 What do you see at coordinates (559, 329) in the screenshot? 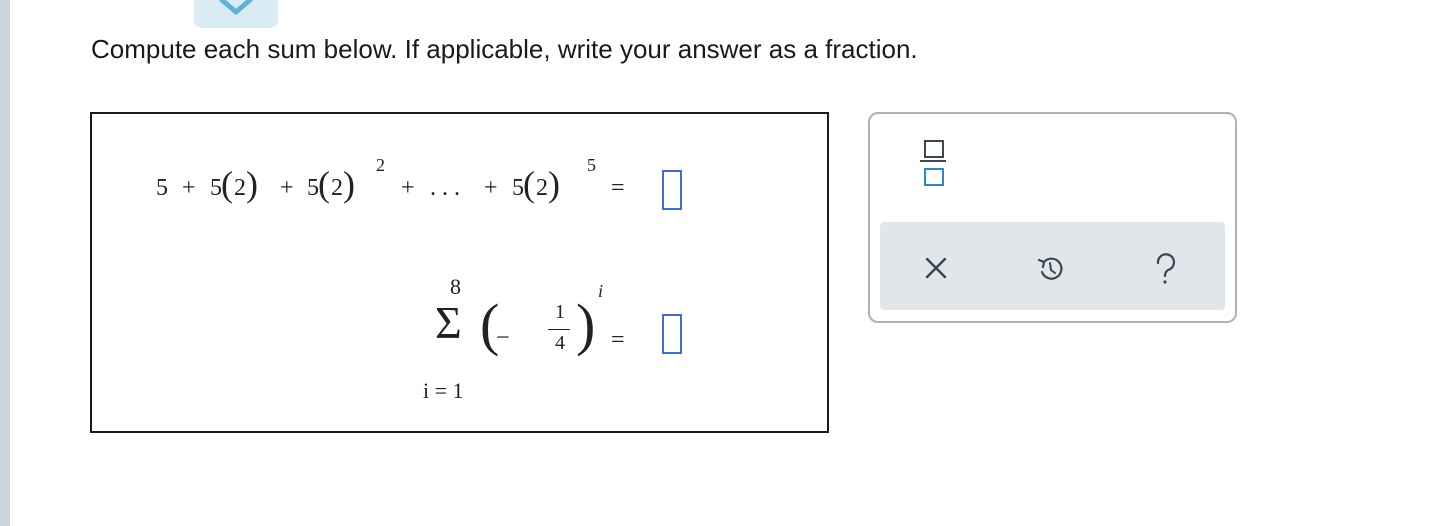
I see `fraction-bar` at bounding box center [559, 329].